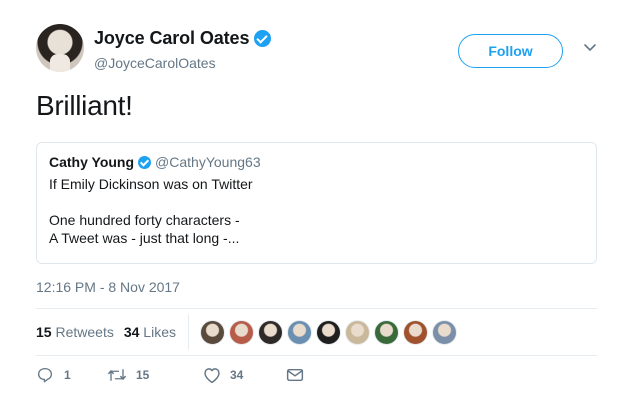 The width and height of the screenshot is (634, 414). Describe the element at coordinates (44, 332) in the screenshot. I see `retweets-count: 15` at that location.